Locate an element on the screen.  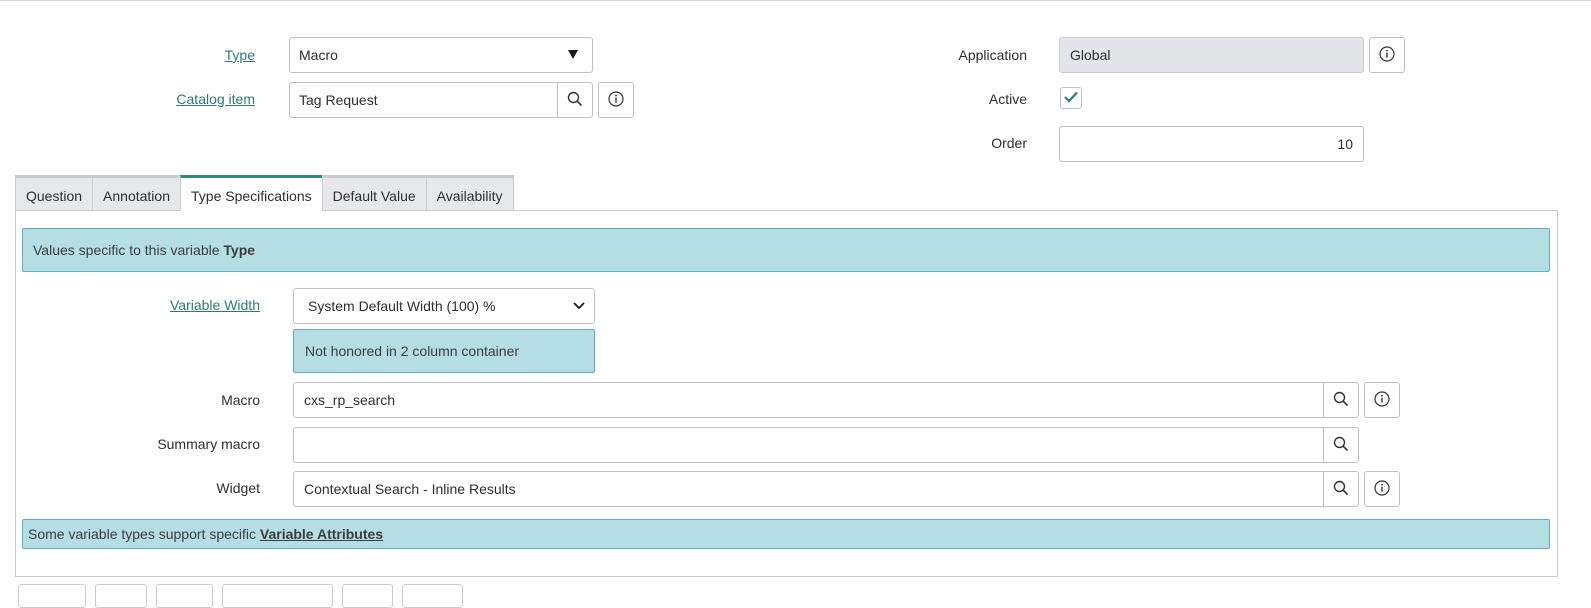
variable-width-value: System Default Width (100) % is located at coordinates (402, 306).